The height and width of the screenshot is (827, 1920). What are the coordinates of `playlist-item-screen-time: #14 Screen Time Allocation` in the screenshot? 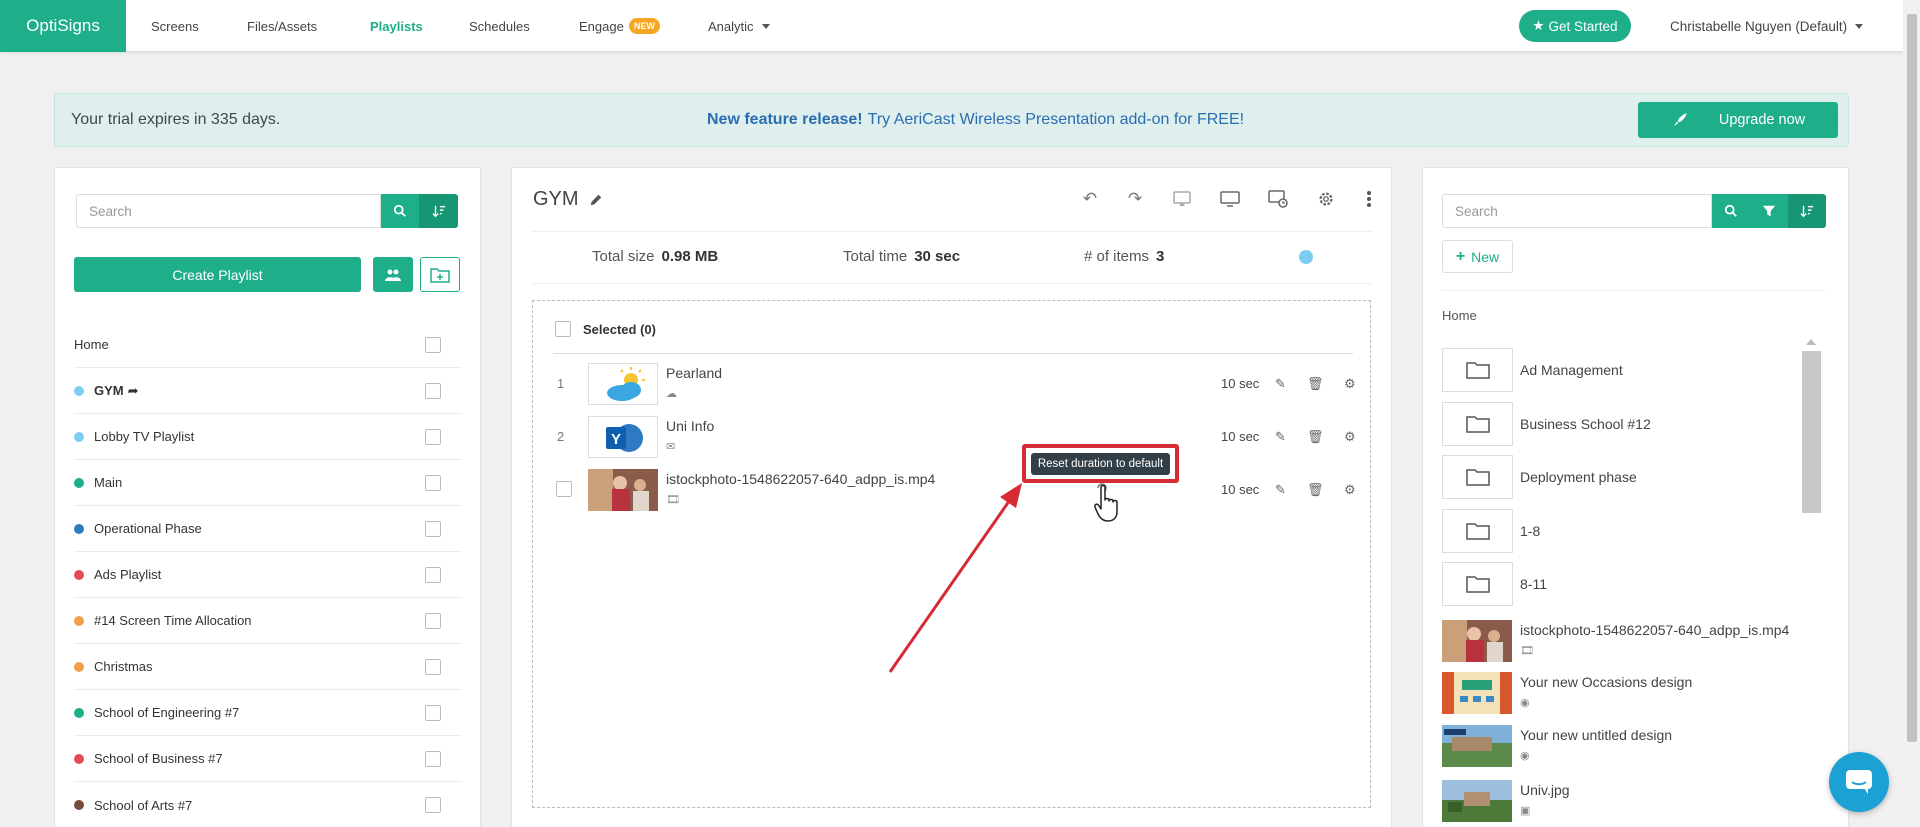 It's located at (268, 621).